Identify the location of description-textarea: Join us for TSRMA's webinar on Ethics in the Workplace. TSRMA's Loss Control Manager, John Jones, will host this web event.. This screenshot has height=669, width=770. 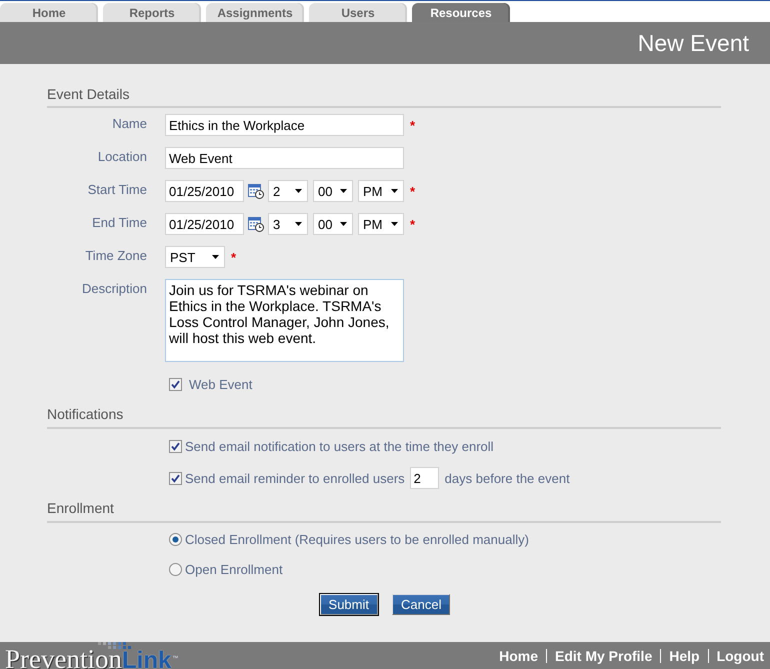
(284, 320).